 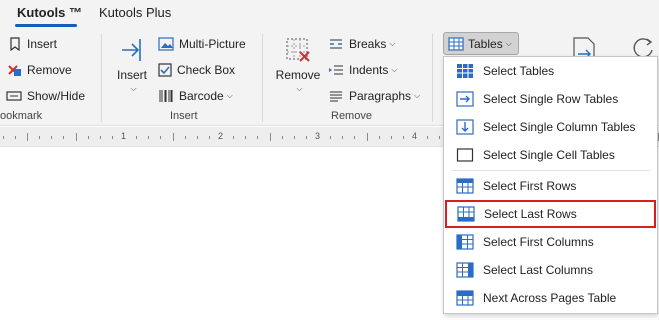 What do you see at coordinates (132, 65) in the screenshot?
I see `insert-big-button: Insert ⌵` at bounding box center [132, 65].